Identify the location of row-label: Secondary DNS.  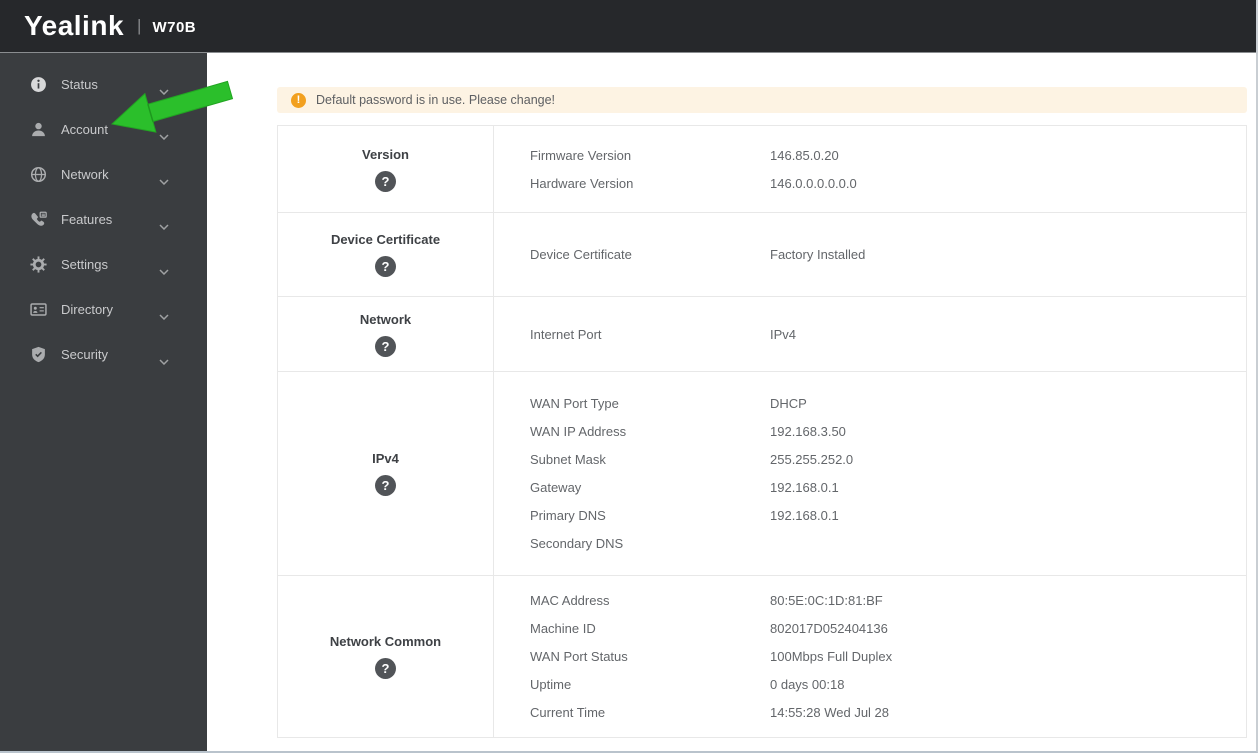
(577, 543).